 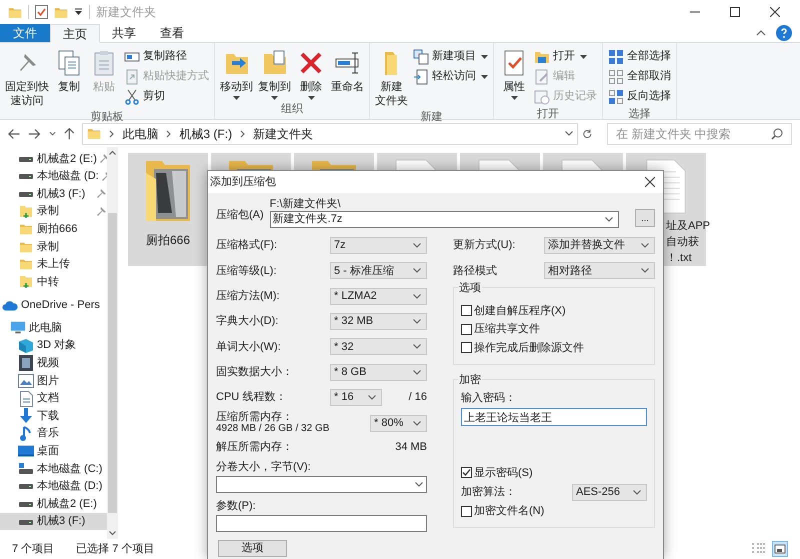 What do you see at coordinates (599, 271) in the screenshot?
I see `dropdown: 相对路径` at bounding box center [599, 271].